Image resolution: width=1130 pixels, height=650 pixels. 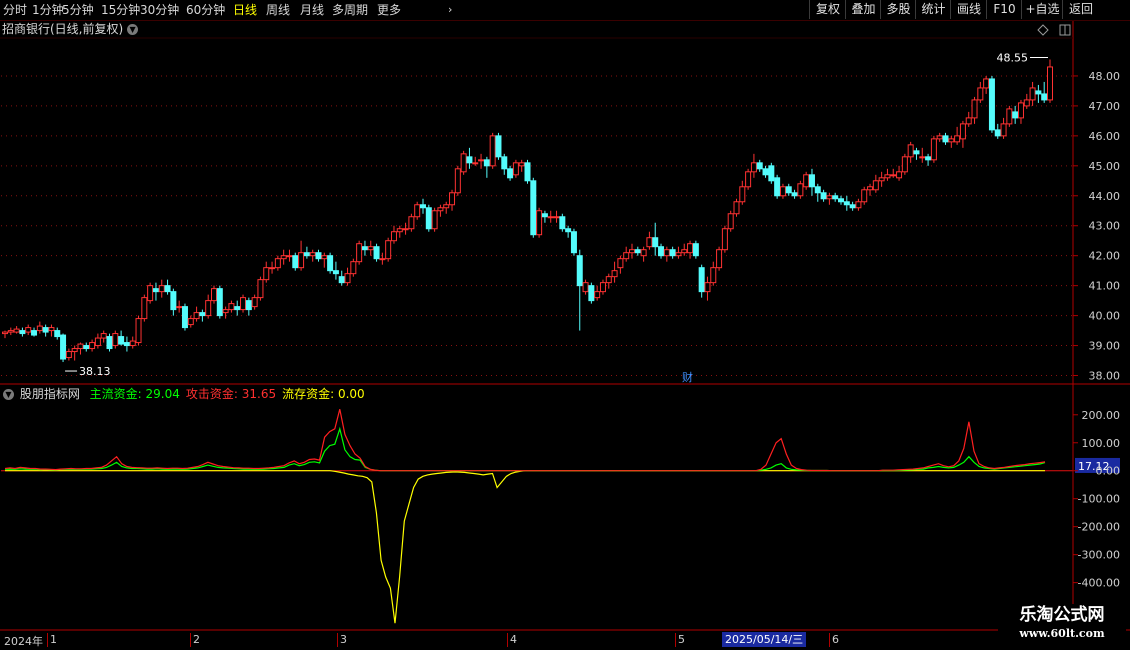 What do you see at coordinates (1105, 166) in the screenshot?
I see `price-tick-label: 45.00` at bounding box center [1105, 166].